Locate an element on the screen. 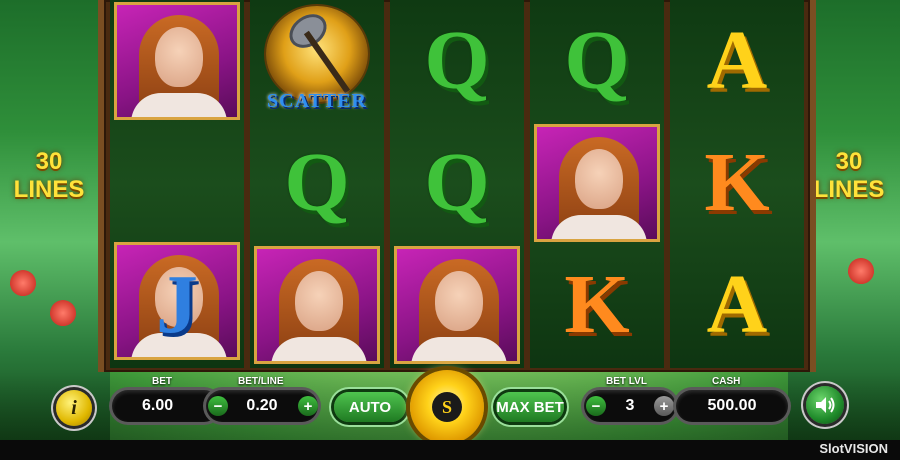 This screenshot has height=460, width=900. max-bet-button: MAX BET is located at coordinates (530, 407).